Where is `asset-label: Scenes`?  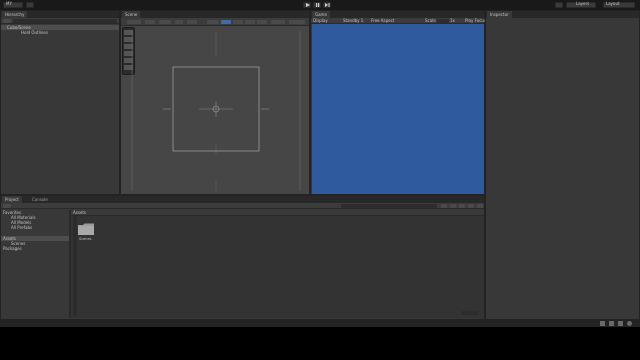 asset-label: Scenes is located at coordinates (85, 239).